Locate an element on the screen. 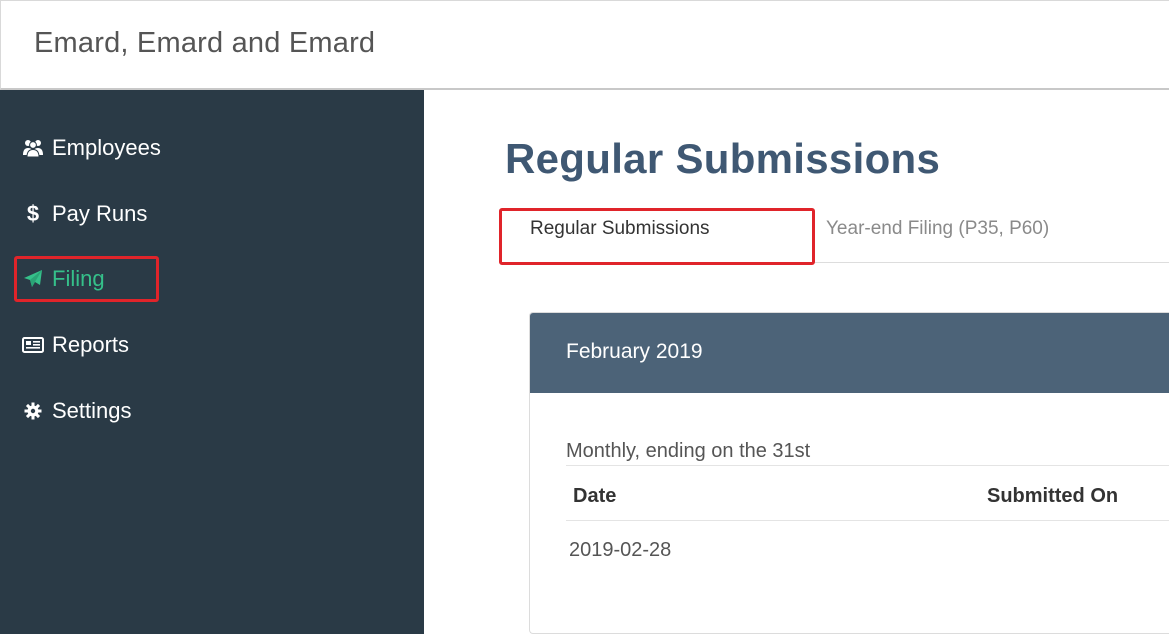  tabs-divider is located at coordinates (992, 262).